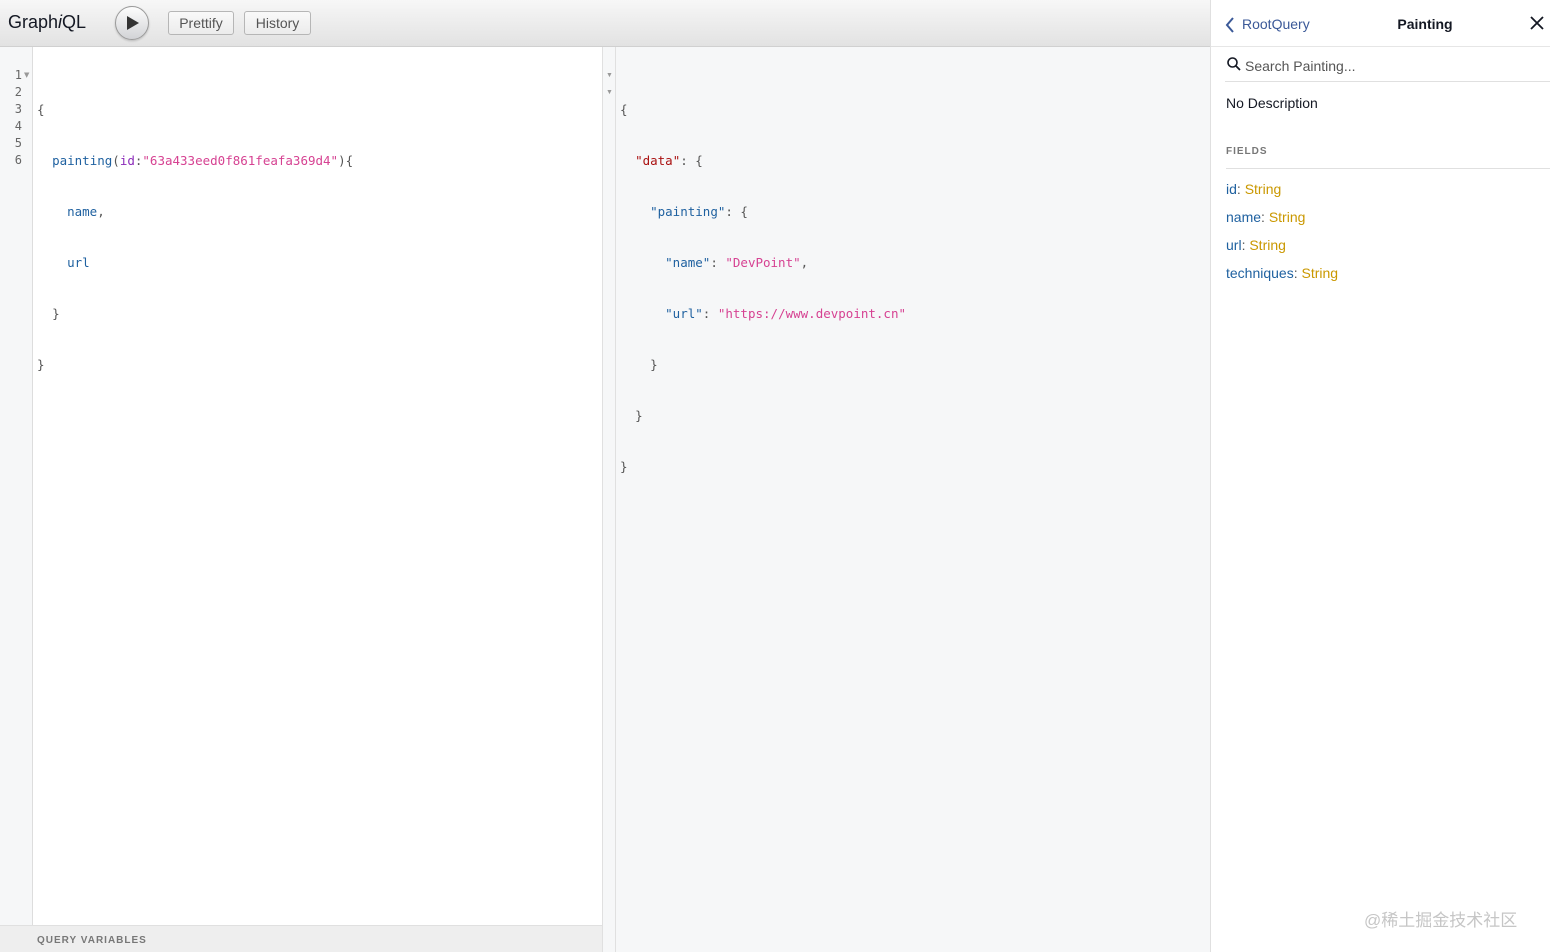 The width and height of the screenshot is (1550, 952). What do you see at coordinates (1243, 217) in the screenshot?
I see `doc-field-name: name` at bounding box center [1243, 217].